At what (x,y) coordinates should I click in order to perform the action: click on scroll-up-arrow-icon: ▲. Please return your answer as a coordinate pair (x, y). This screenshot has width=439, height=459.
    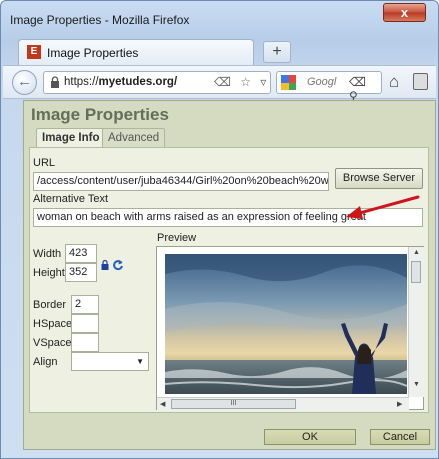
    Looking at the image, I should click on (416, 252).